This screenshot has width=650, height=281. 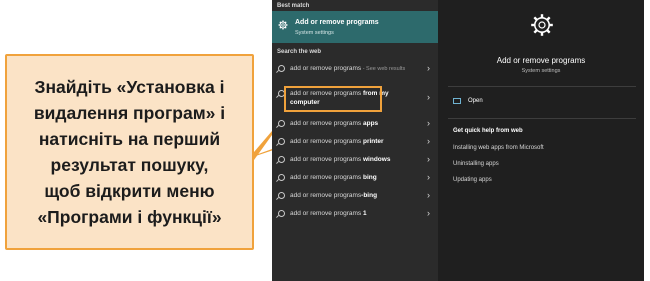 I want to click on result-completion: 1, so click(x=364, y=213).